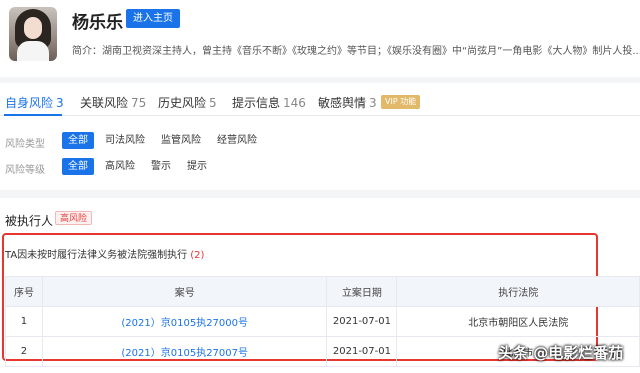 The width and height of the screenshot is (640, 373). What do you see at coordinates (184, 321) in the screenshot?
I see `case-number-link: (2021）京0105执27000号` at bounding box center [184, 321].